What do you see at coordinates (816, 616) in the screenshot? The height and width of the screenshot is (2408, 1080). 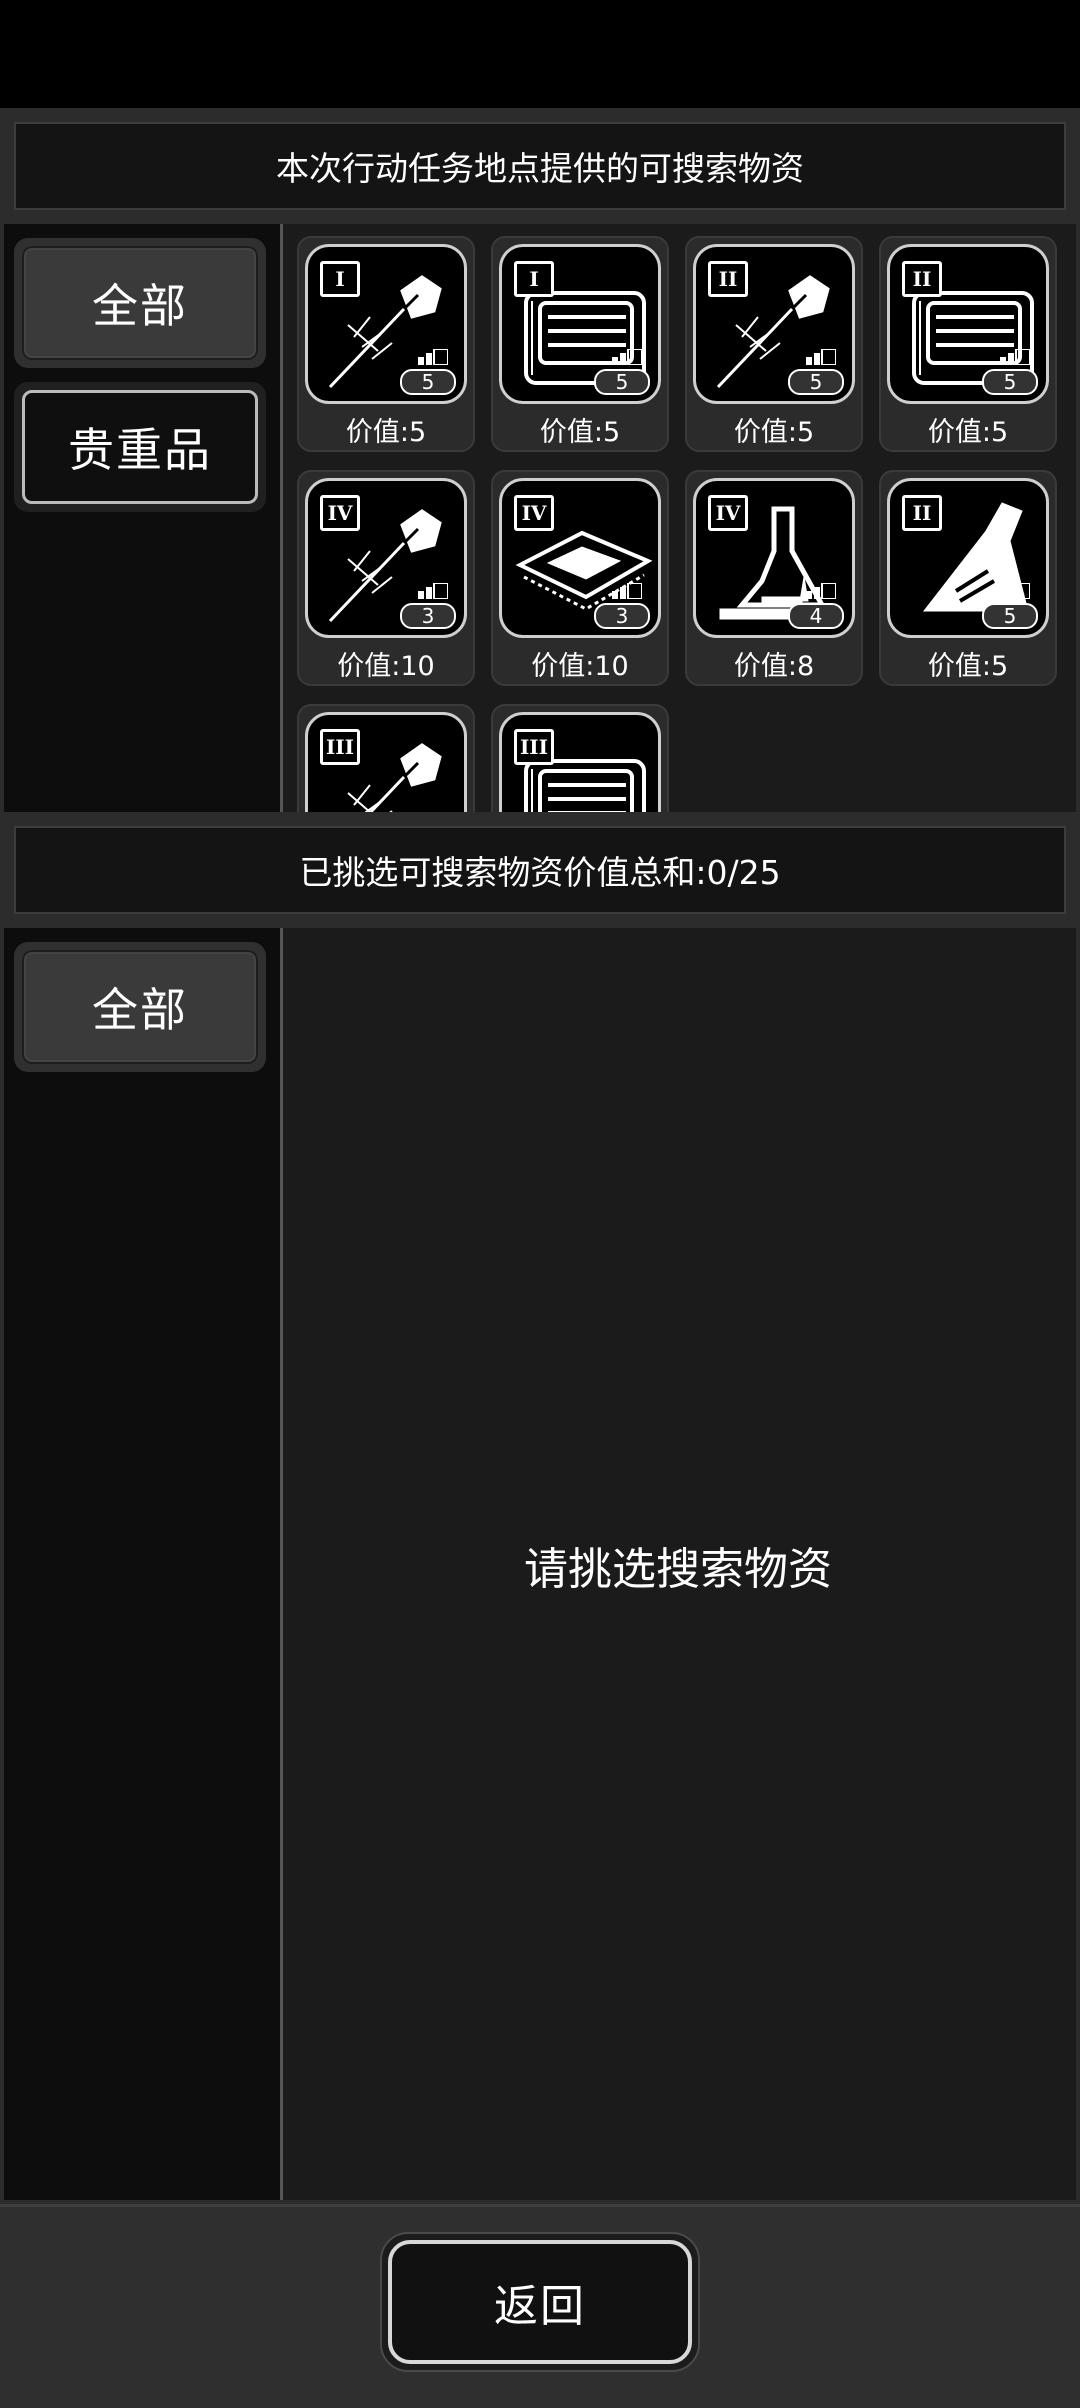 I see `item-count: 4` at bounding box center [816, 616].